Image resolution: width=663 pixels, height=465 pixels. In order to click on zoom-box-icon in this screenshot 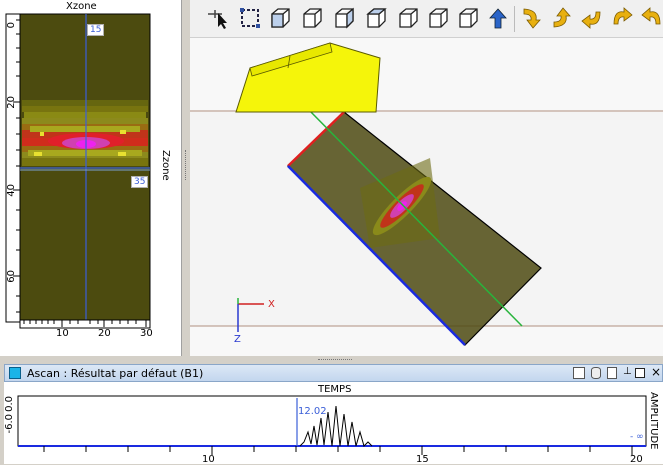, I will do `click(250, 18)`.